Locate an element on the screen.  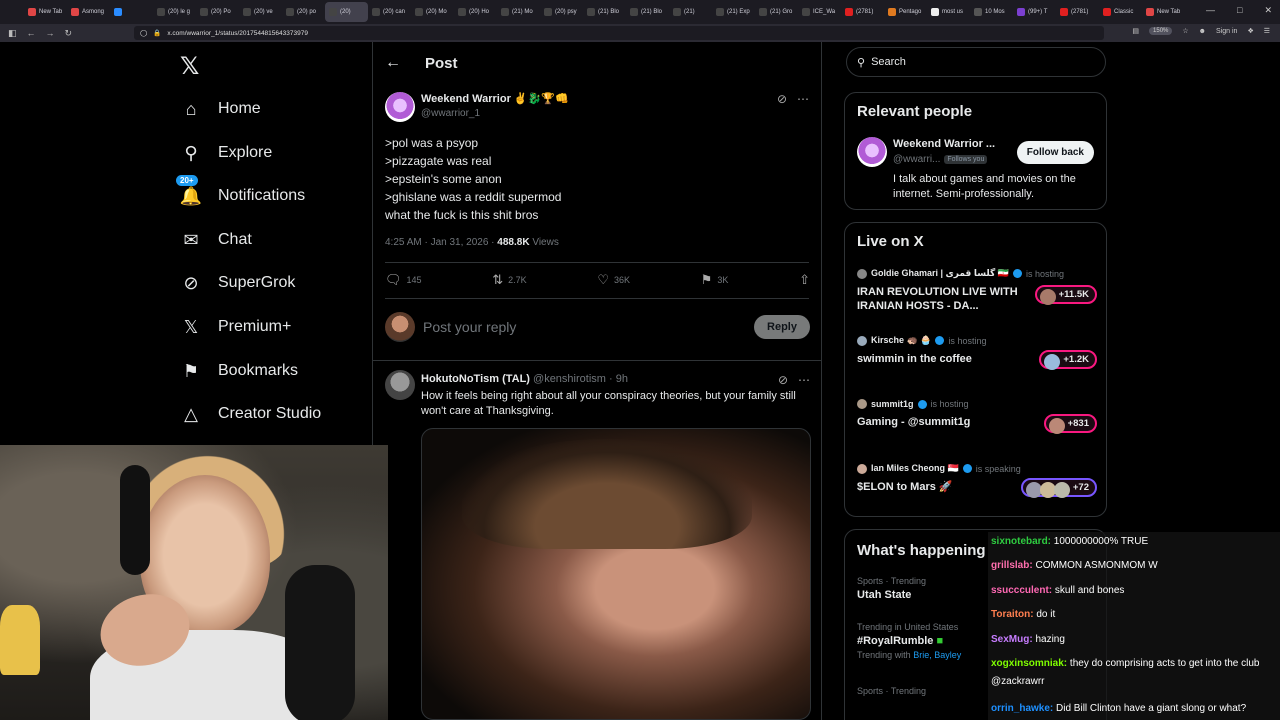
browser-tab: (20) ve is located at coordinates (260, 12).